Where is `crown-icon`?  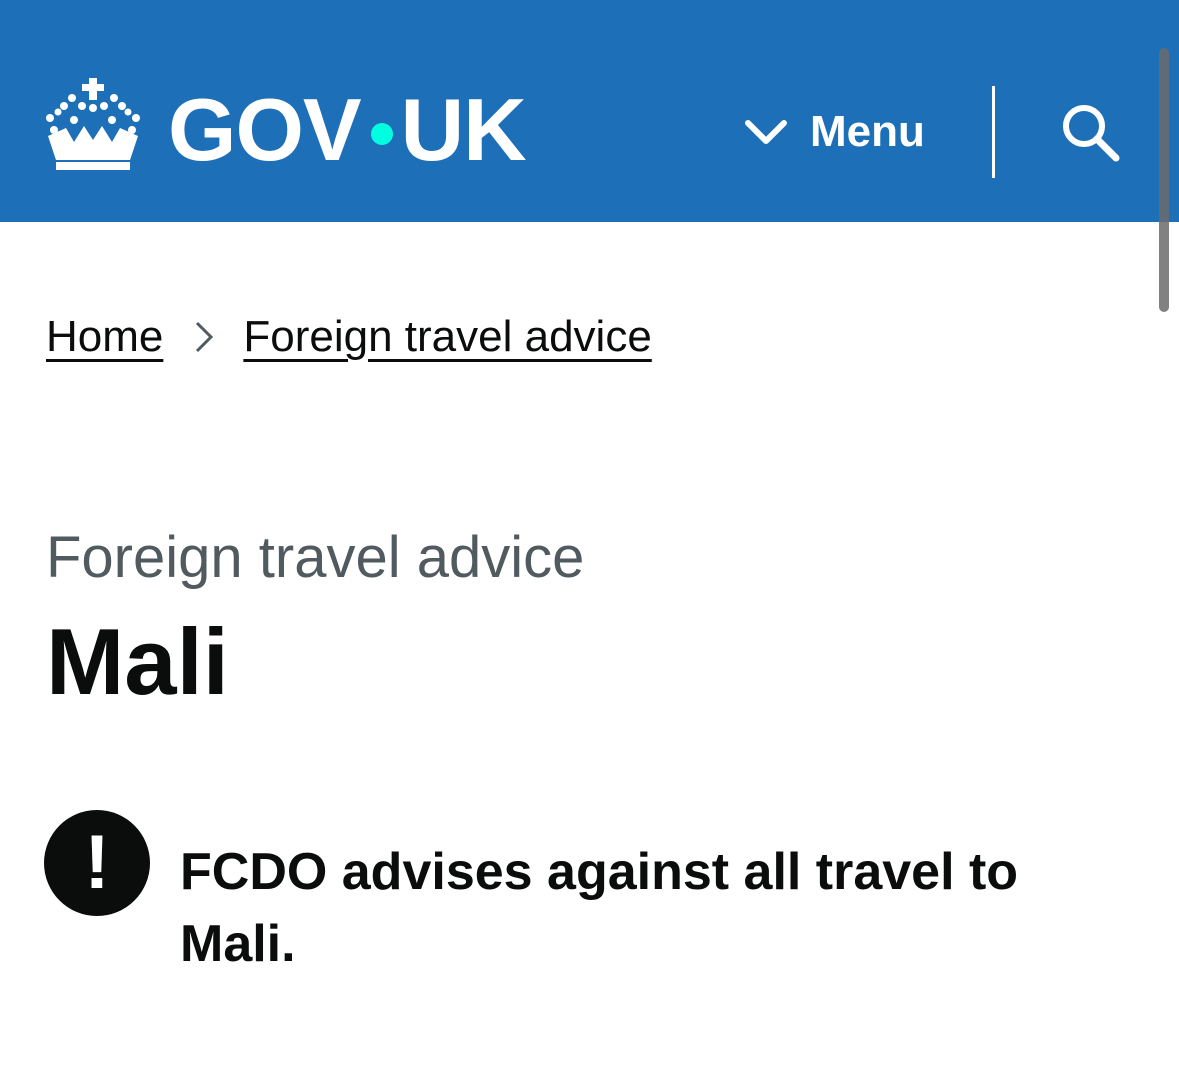 crown-icon is located at coordinates (93, 124).